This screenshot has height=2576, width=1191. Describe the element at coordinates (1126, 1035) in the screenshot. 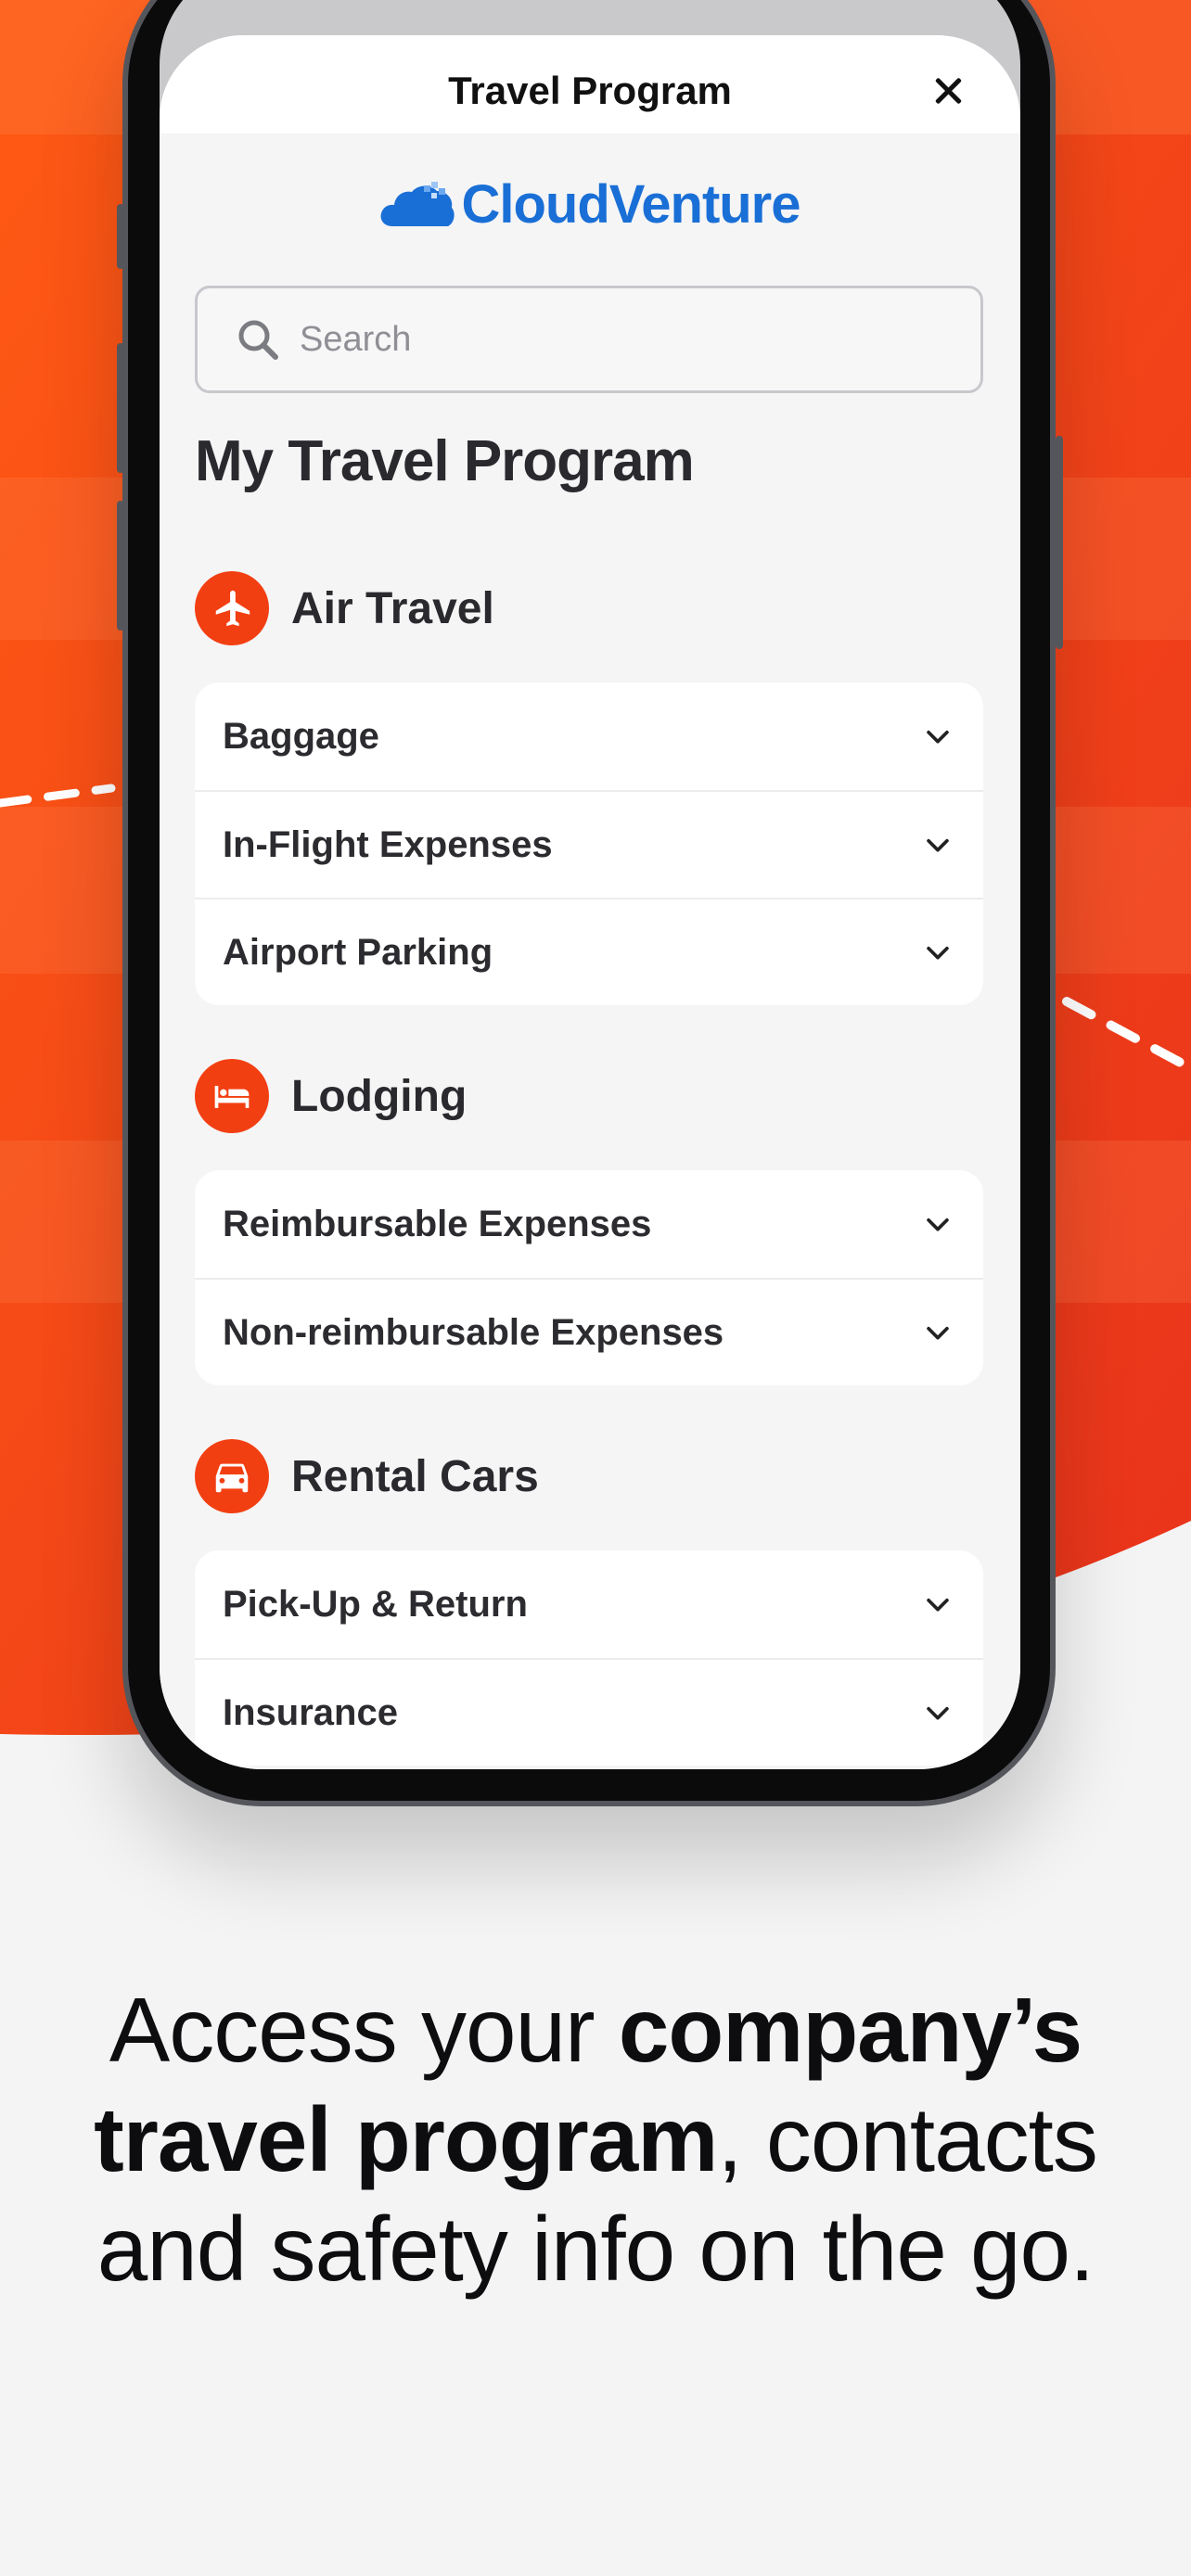

I see `flight-route-right` at that location.